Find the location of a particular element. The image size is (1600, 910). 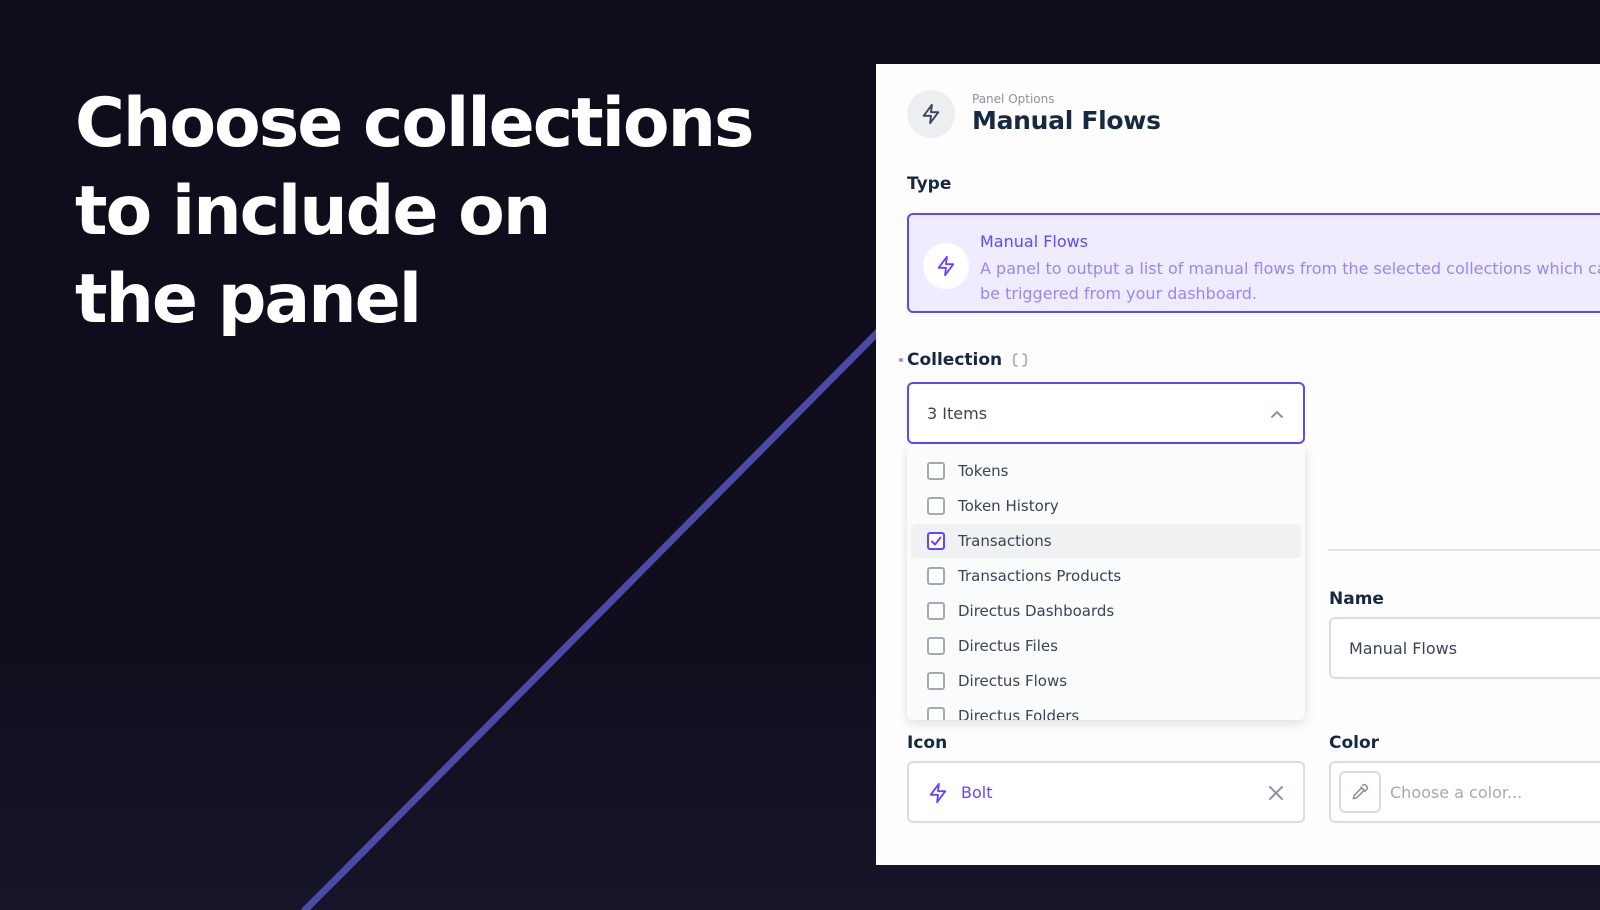

option-label: Directus Files is located at coordinates (1008, 646).